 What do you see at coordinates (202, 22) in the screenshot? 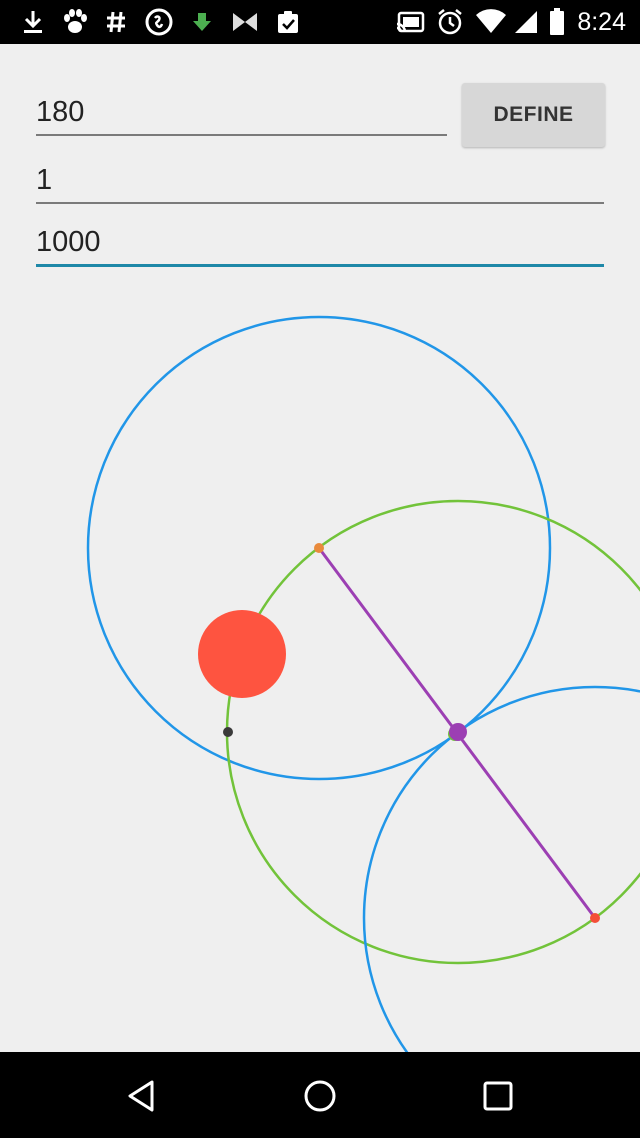
I see `download-arrow-icon` at bounding box center [202, 22].